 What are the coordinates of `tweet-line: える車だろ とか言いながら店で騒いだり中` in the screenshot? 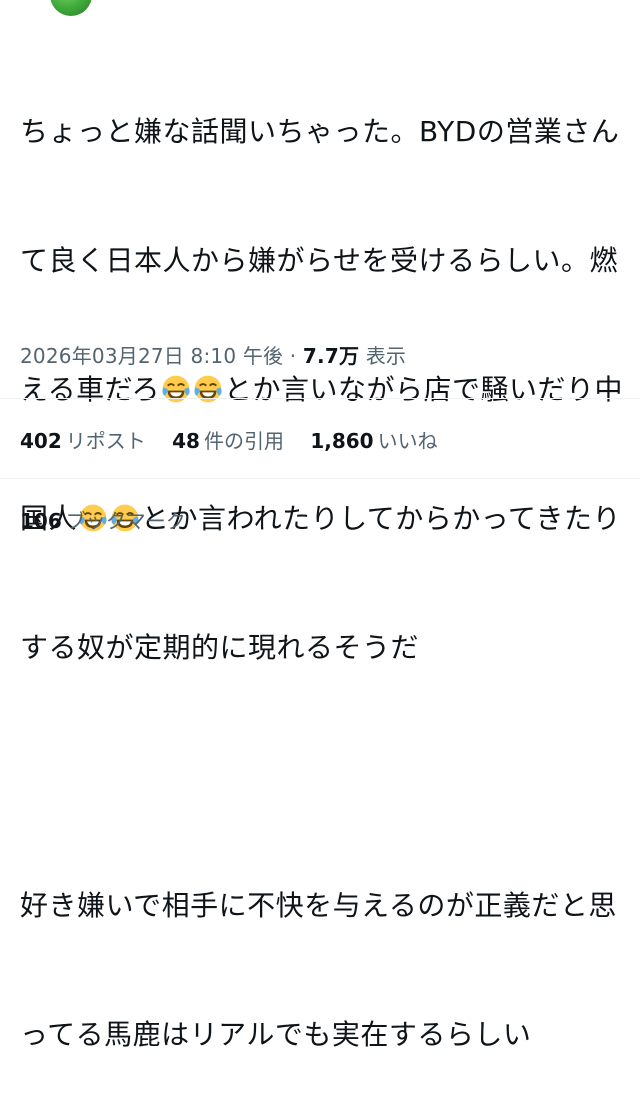 It's located at (321, 389).